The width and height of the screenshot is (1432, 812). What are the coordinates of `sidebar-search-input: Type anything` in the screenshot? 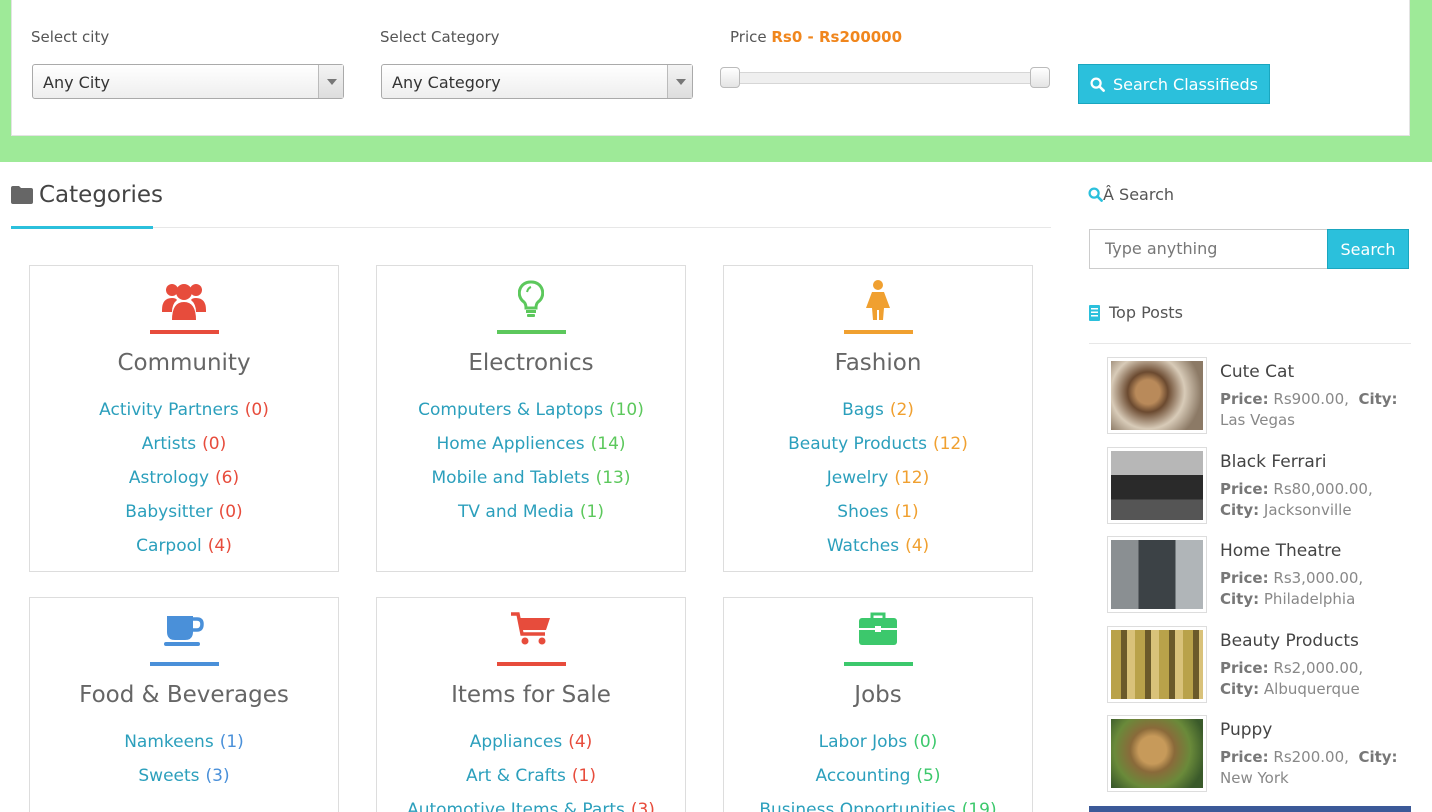 It's located at (1208, 249).